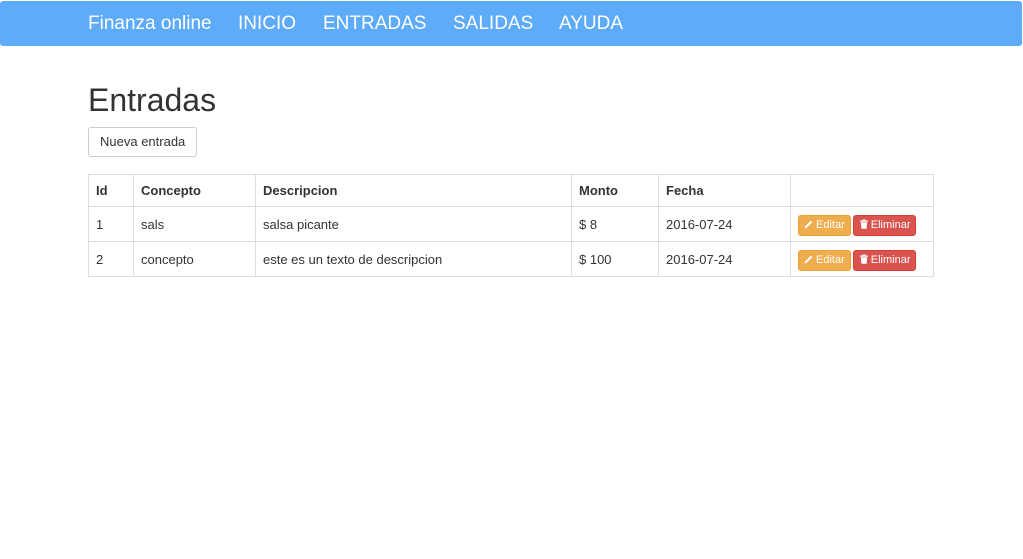  What do you see at coordinates (493, 24) in the screenshot?
I see `nav-link-salidas: SALIDAS` at bounding box center [493, 24].